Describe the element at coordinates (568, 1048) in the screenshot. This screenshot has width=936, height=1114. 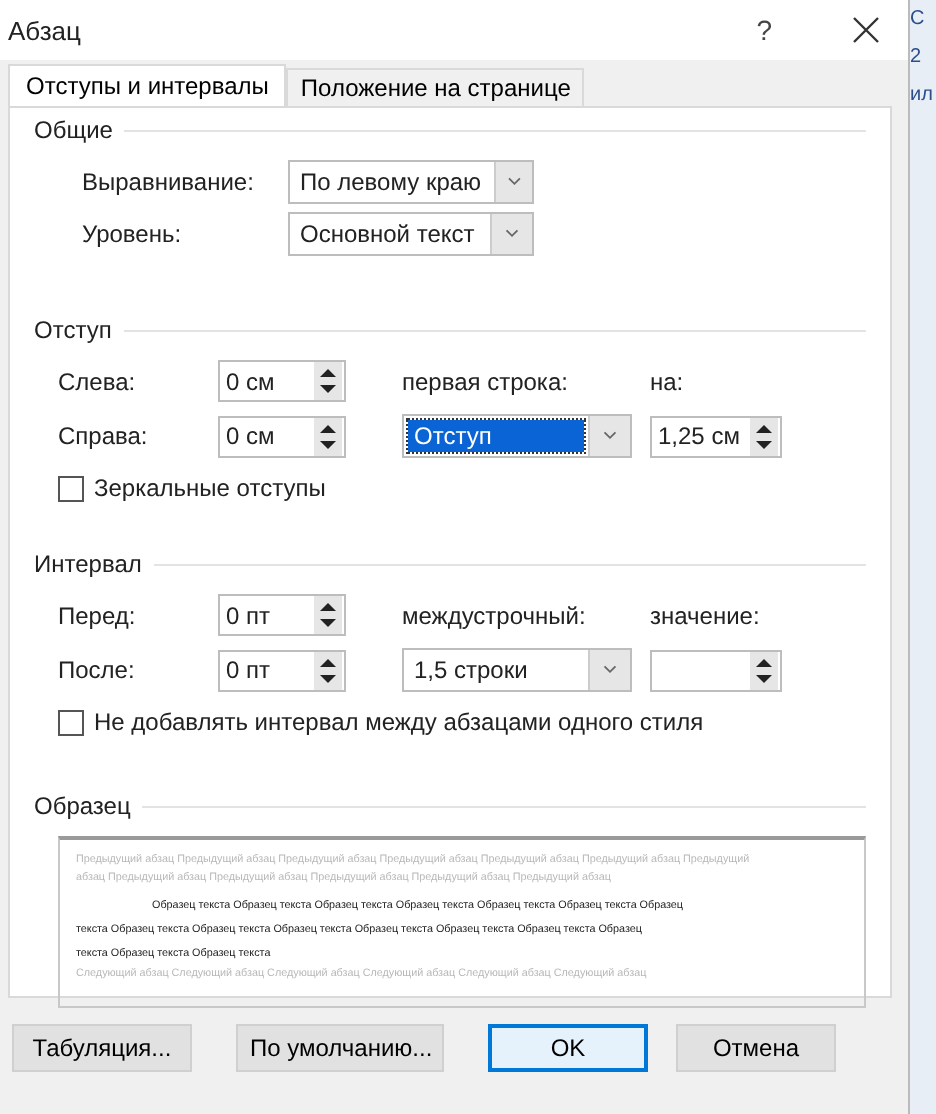
I see `dialog-button: OK` at that location.